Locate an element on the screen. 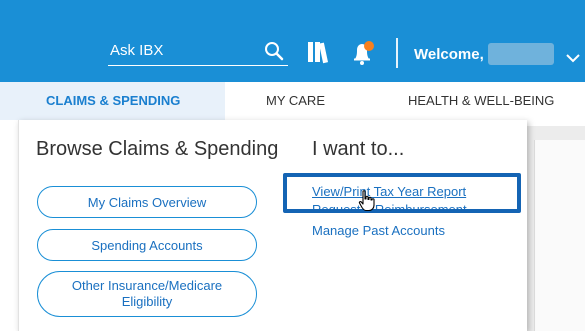 This screenshot has height=331, width=585. tab-claims-spending: CLAIMS & SPENDING is located at coordinates (112, 101).